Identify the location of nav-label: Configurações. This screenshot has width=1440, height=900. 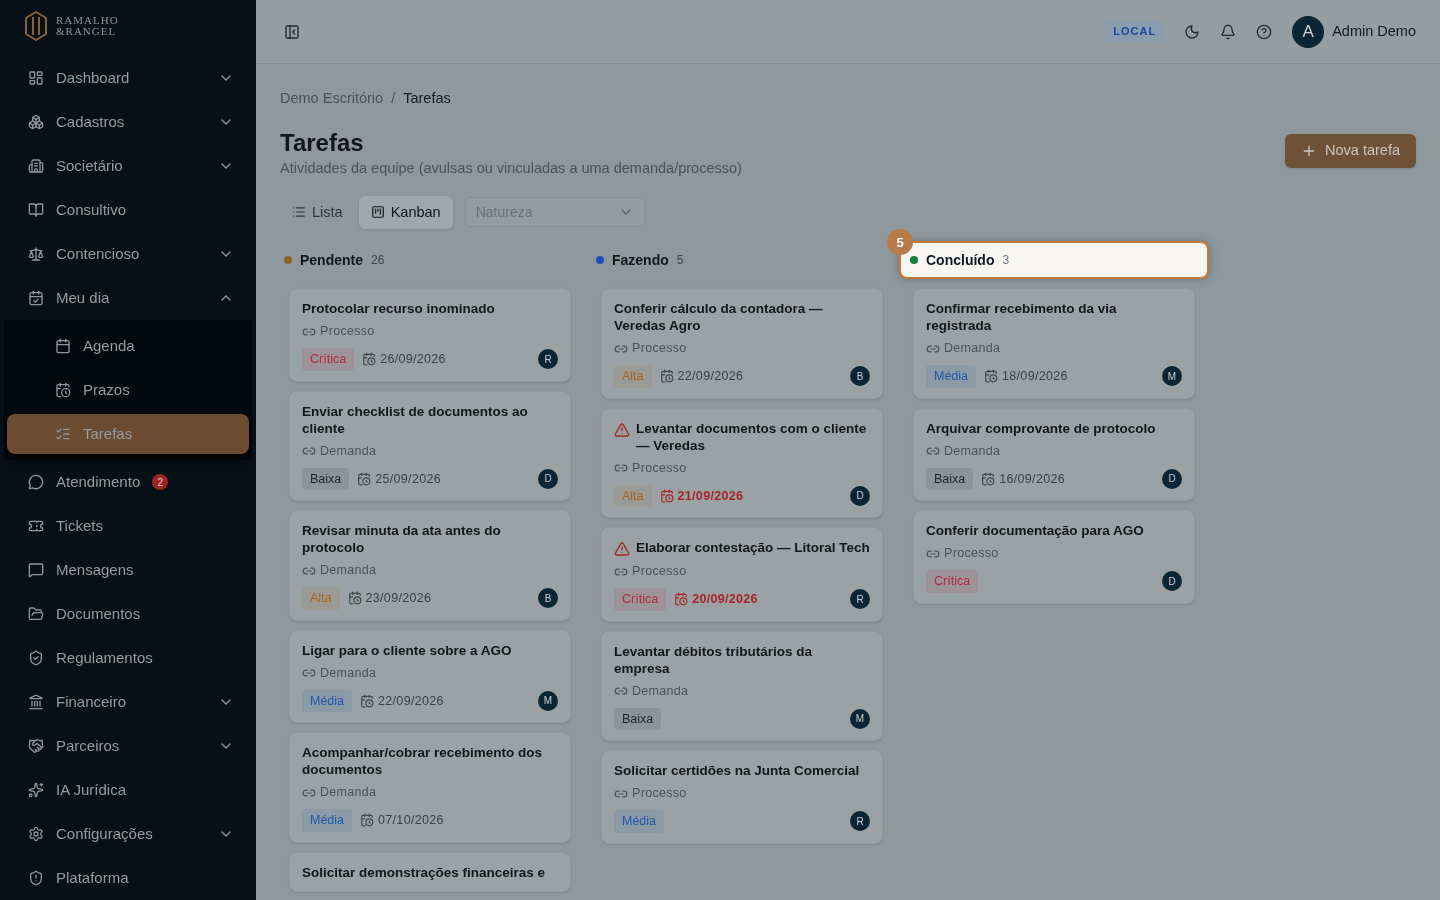
(104, 833).